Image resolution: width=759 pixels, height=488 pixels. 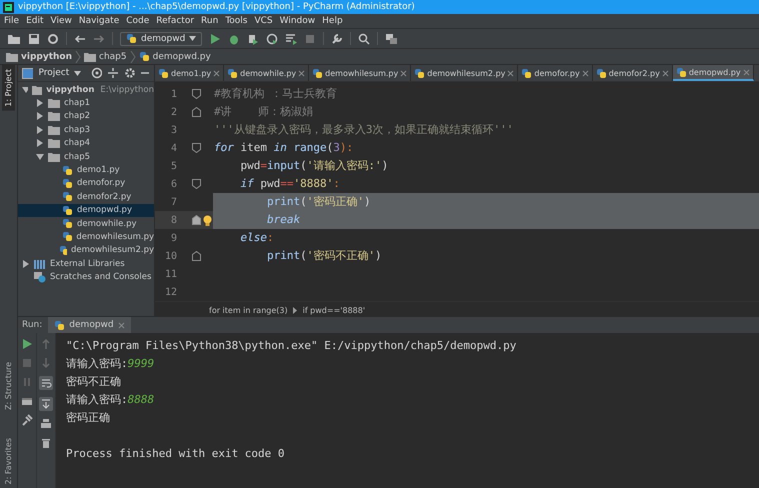 What do you see at coordinates (173, 166) in the screenshot?
I see `line-number: 5` at bounding box center [173, 166].